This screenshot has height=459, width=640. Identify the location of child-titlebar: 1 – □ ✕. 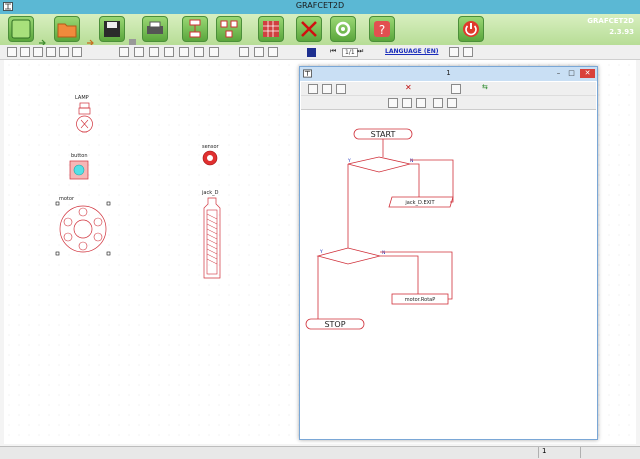
(448, 74).